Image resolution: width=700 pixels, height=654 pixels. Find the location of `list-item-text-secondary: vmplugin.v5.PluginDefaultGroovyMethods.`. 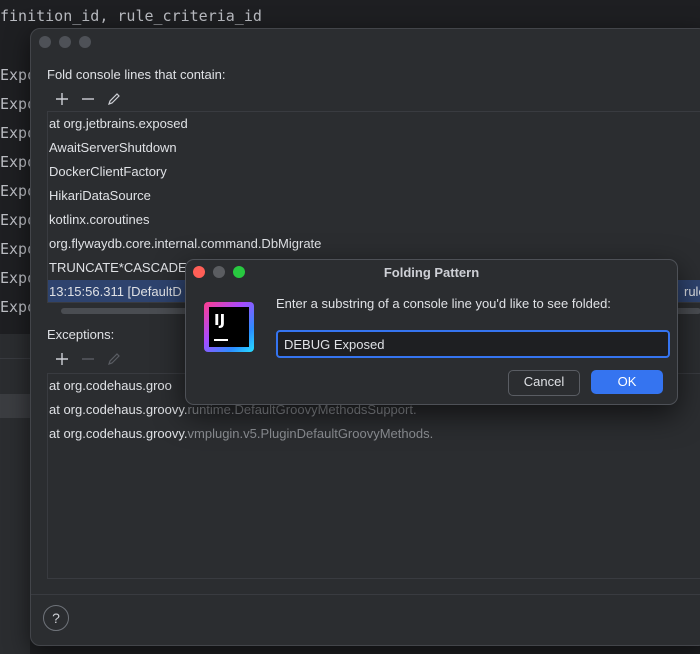

list-item-text-secondary: vmplugin.v5.PluginDefaultGroovyMethods. is located at coordinates (310, 433).